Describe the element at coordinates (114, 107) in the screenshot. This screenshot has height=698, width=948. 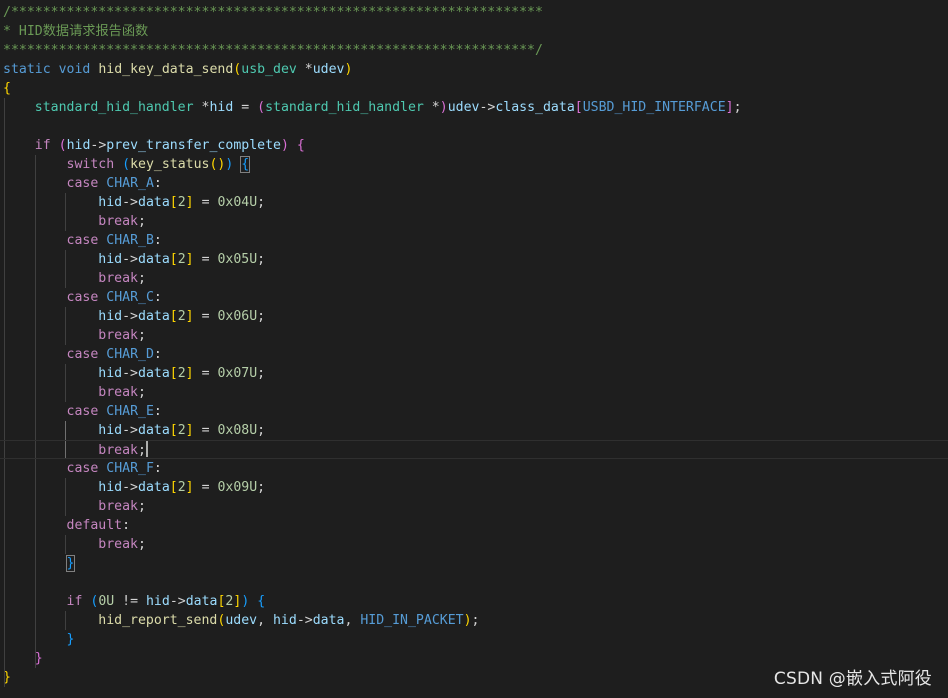
I see `code-token: standard_hid_handler` at that location.